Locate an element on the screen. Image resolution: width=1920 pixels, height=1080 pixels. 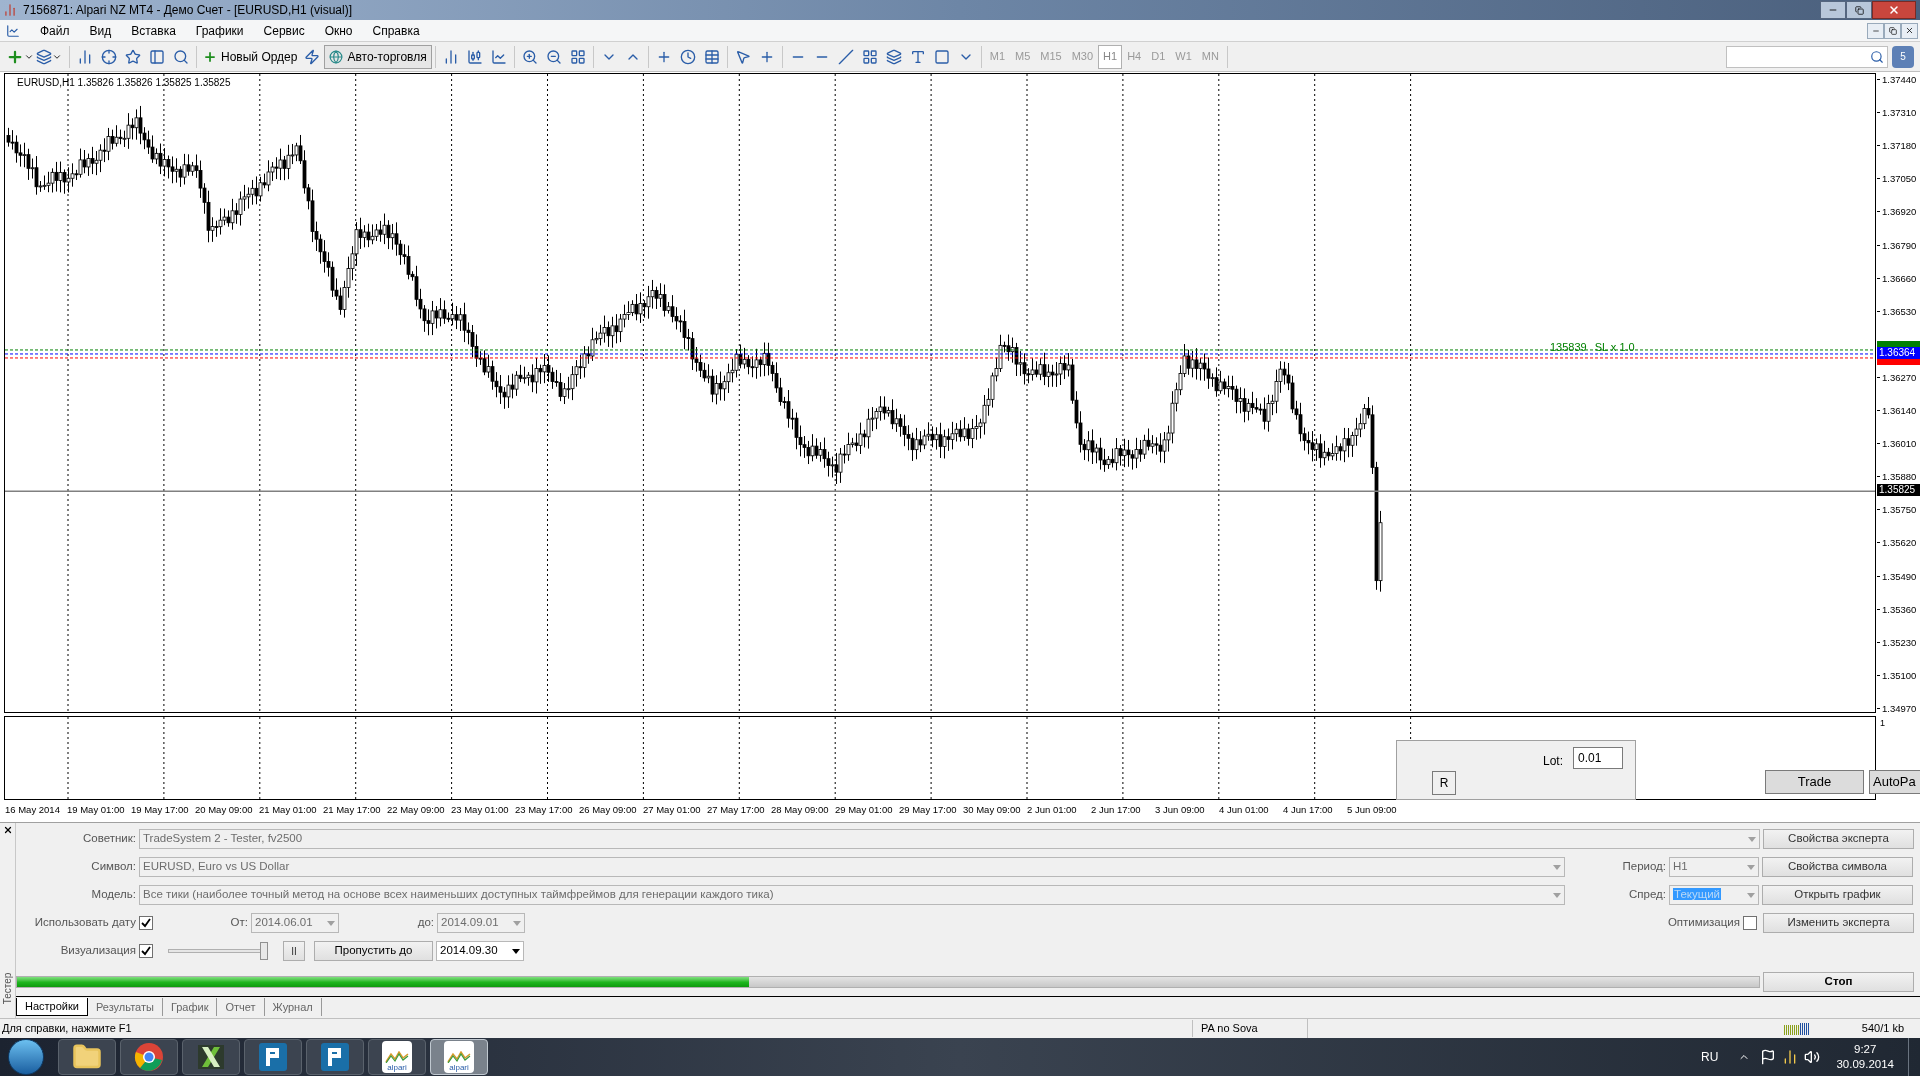
trade-button: Trade is located at coordinates (1814, 782).